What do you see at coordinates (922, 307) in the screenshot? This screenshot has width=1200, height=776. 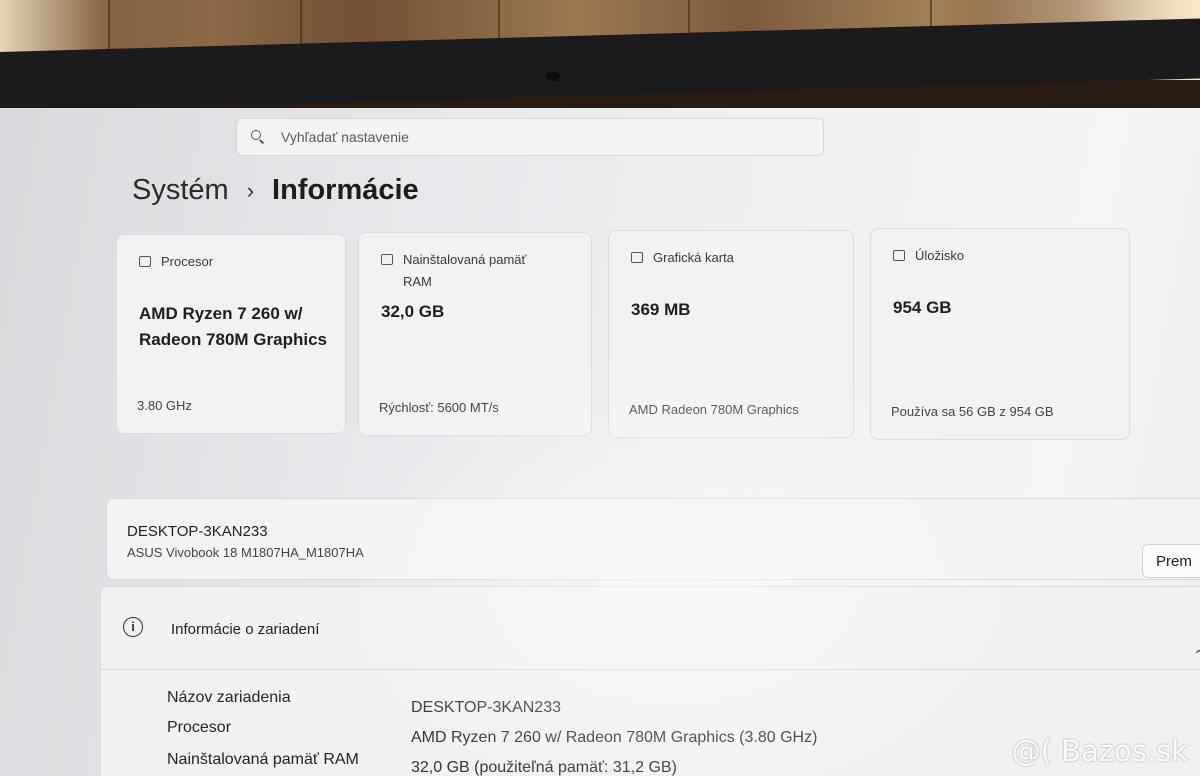 I see `card-value: 954 GB` at bounding box center [922, 307].